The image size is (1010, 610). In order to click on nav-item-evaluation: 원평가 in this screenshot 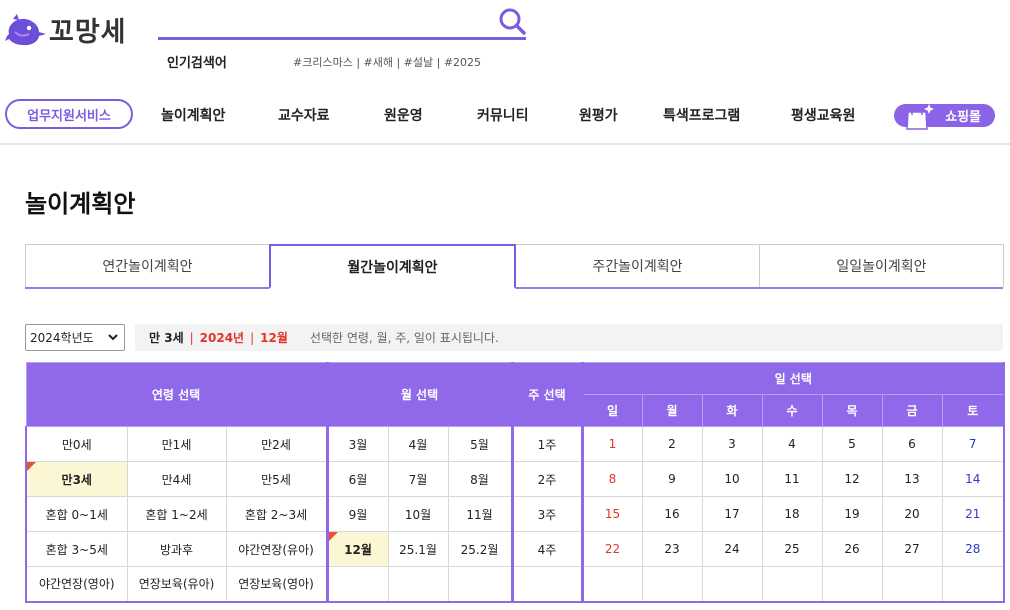, I will do `click(598, 115)`.